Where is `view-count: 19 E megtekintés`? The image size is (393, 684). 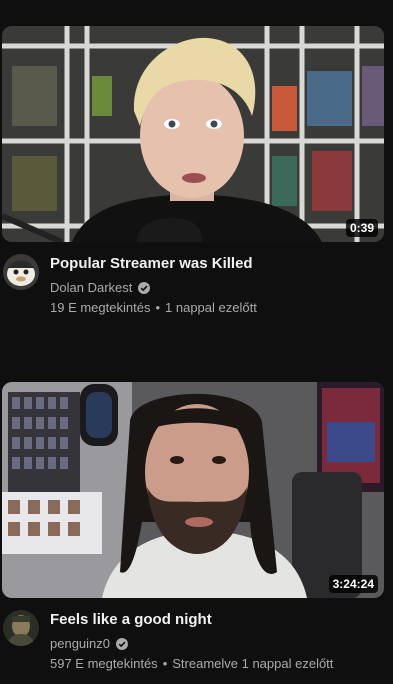 view-count: 19 E megtekintés is located at coordinates (100, 307).